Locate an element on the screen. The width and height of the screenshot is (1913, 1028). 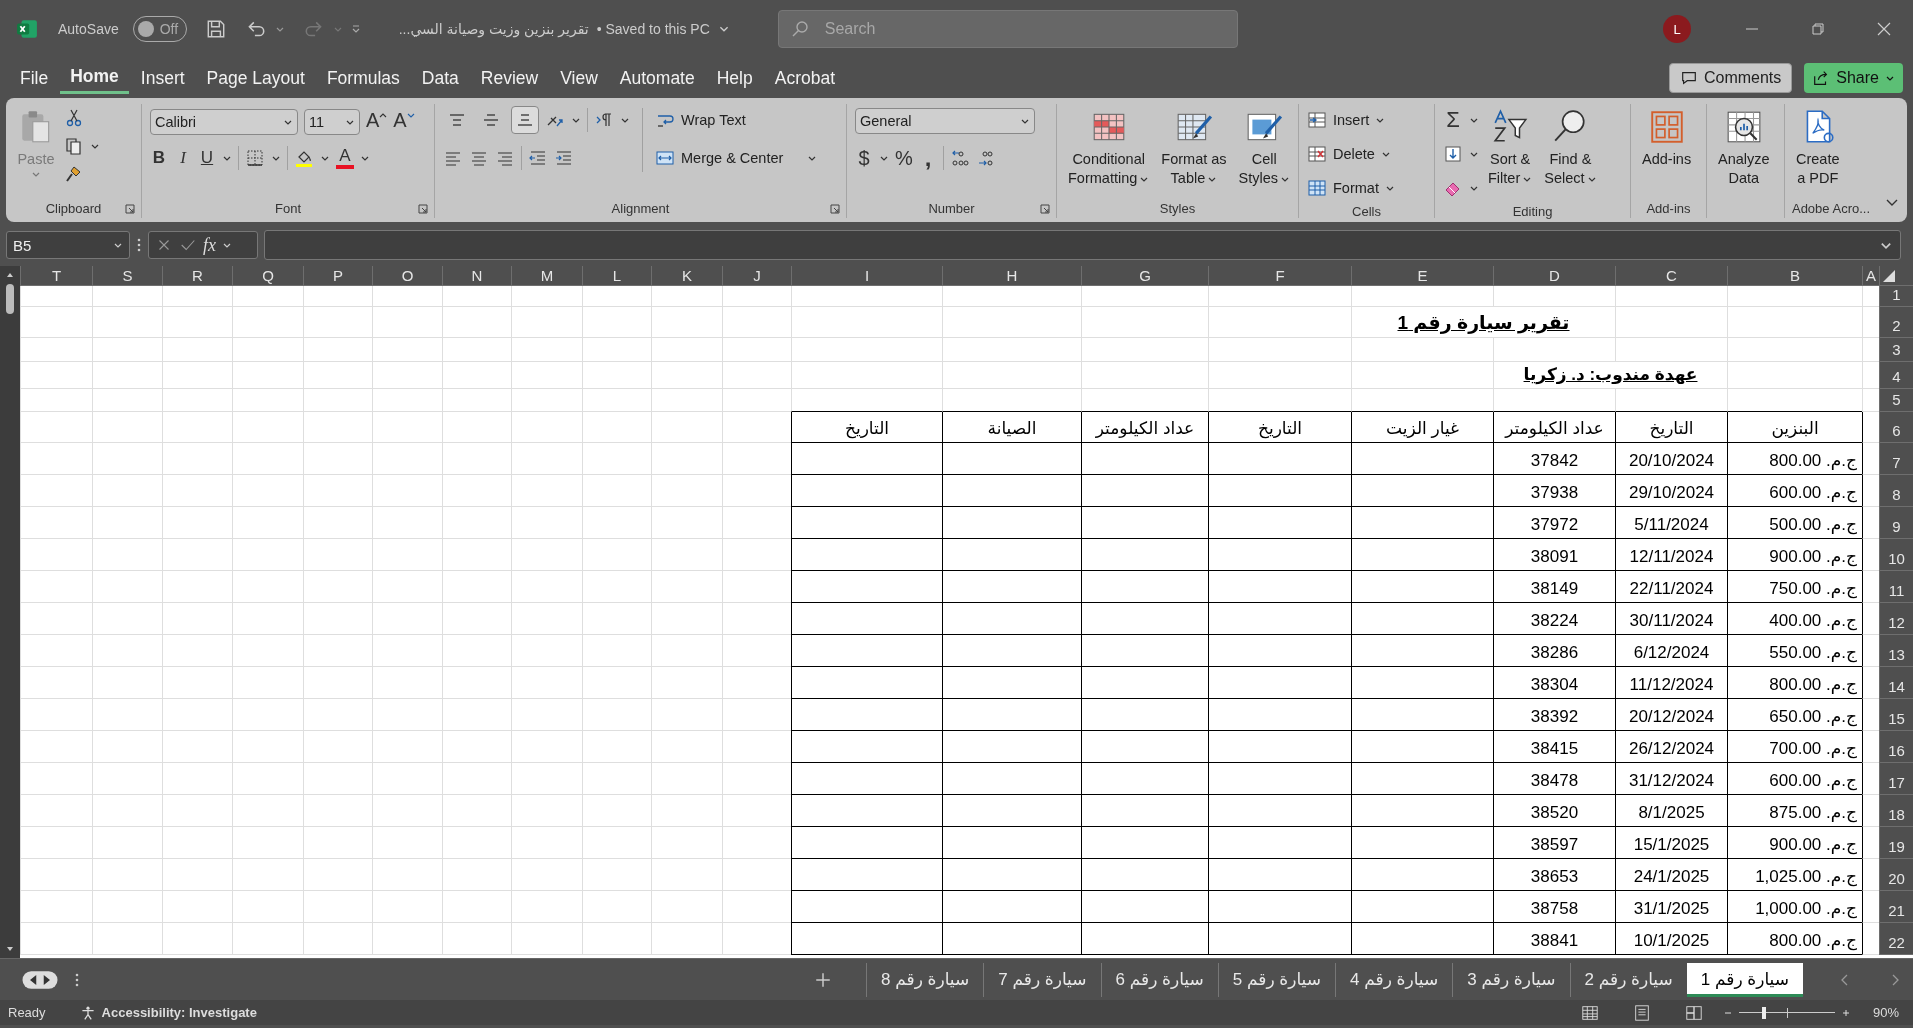
table-cell: 31/12/2024 is located at coordinates (1671, 779).